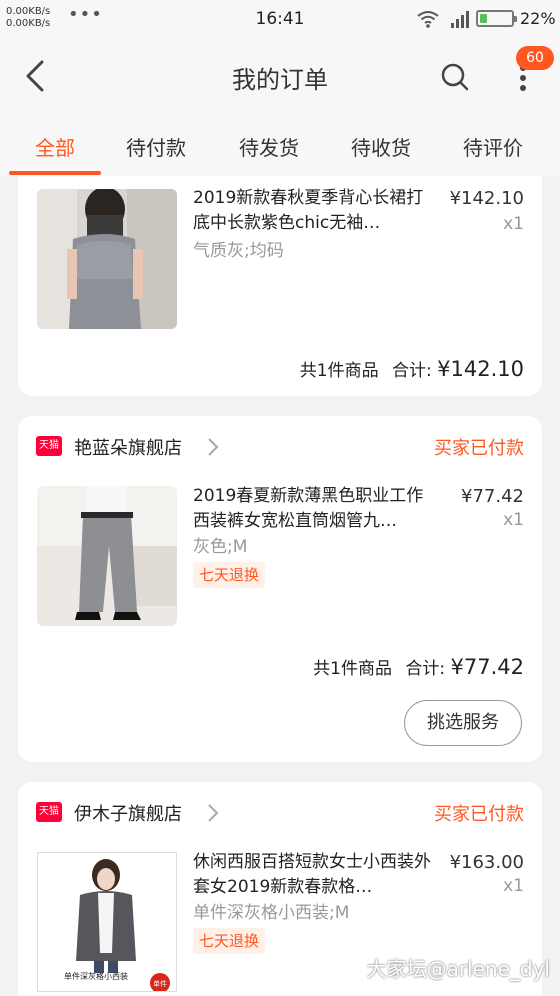 This screenshot has height=996, width=560. I want to click on product-variant: 气质灰;均码, so click(238, 251).